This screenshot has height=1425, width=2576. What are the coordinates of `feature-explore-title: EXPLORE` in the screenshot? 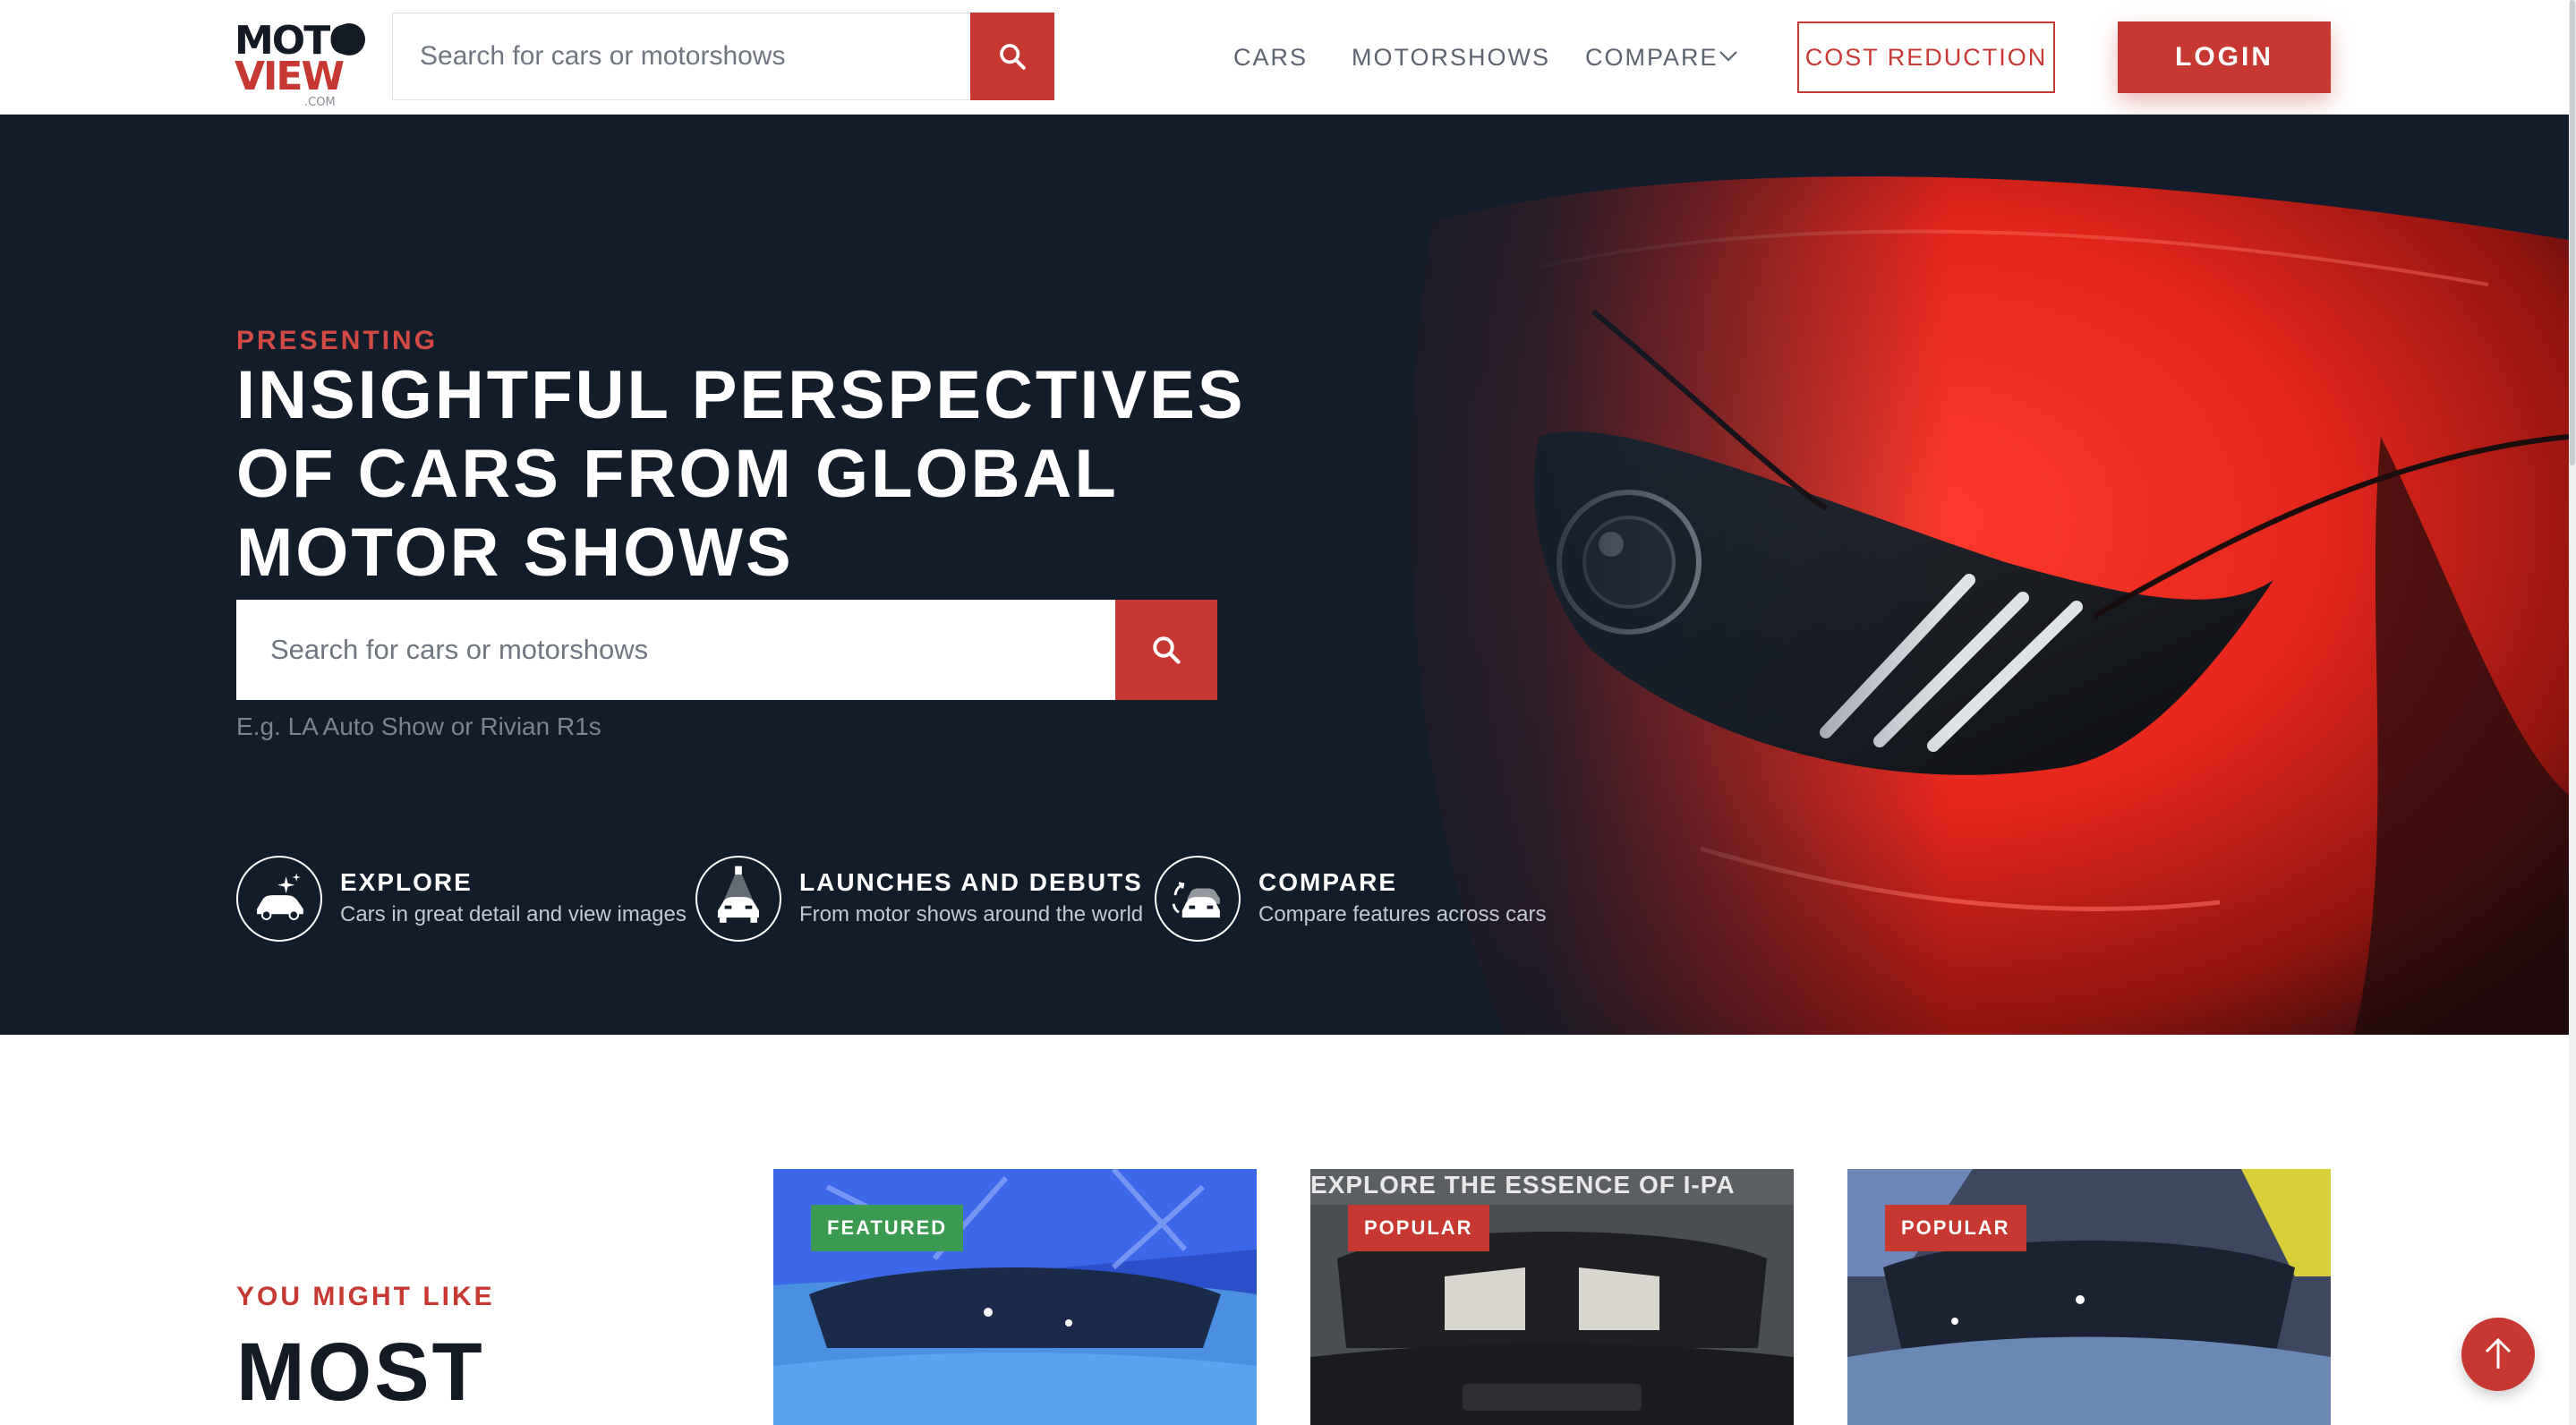 It's located at (406, 882).